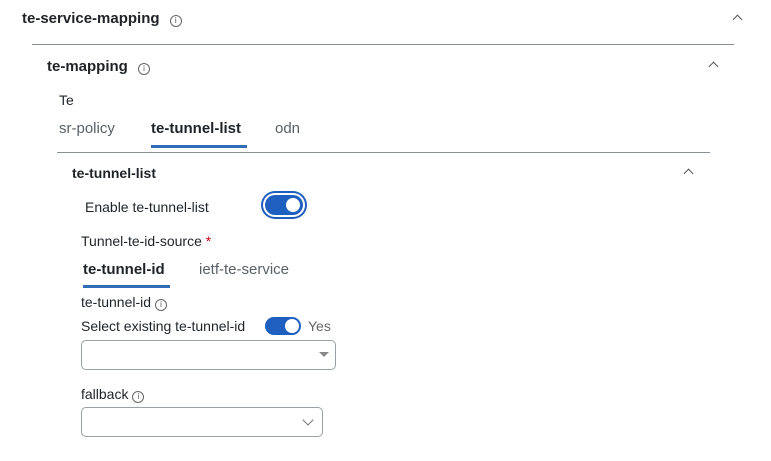 The image size is (771, 461). I want to click on tab-odn: odn, so click(287, 128).